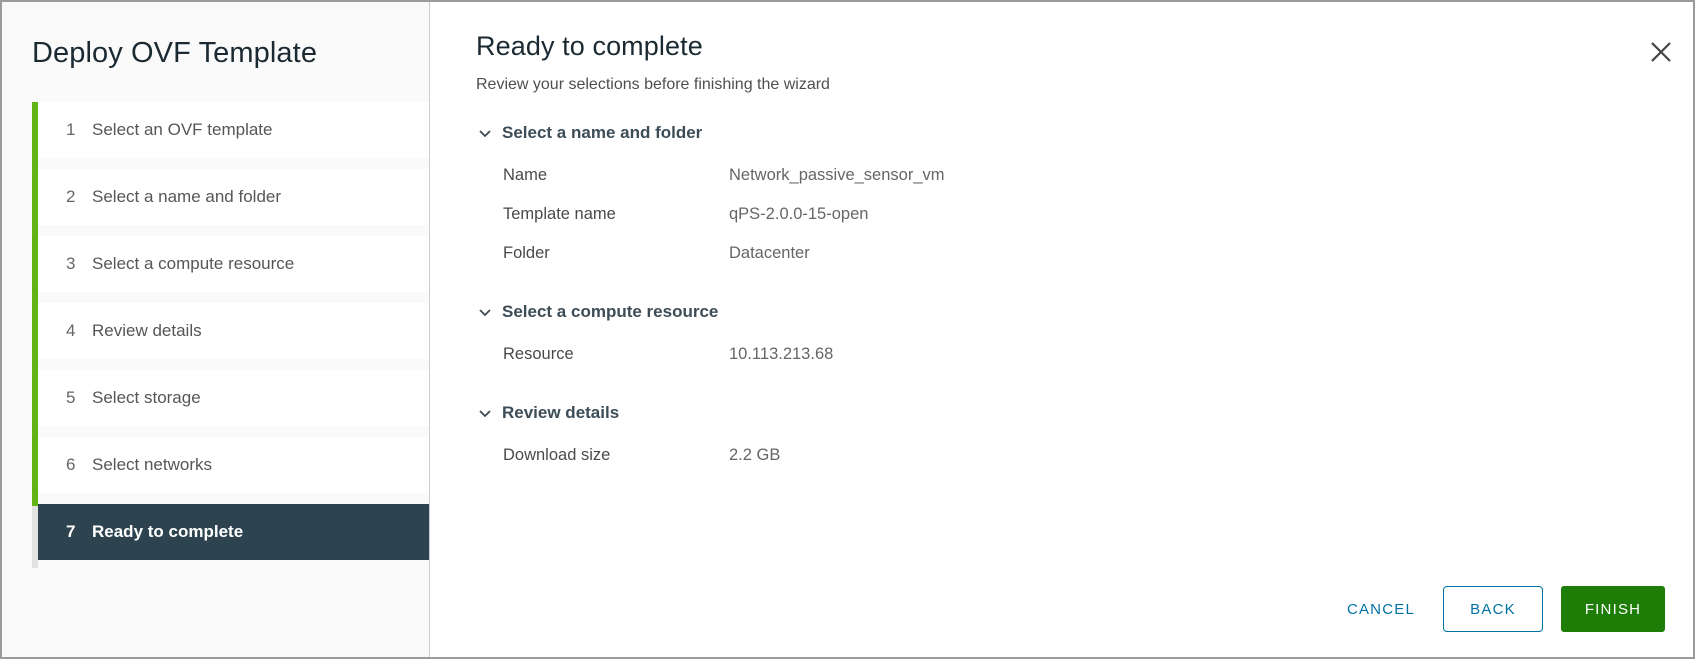 Image resolution: width=1695 pixels, height=659 pixels. I want to click on sidebar-step-3-number: 3, so click(71, 263).